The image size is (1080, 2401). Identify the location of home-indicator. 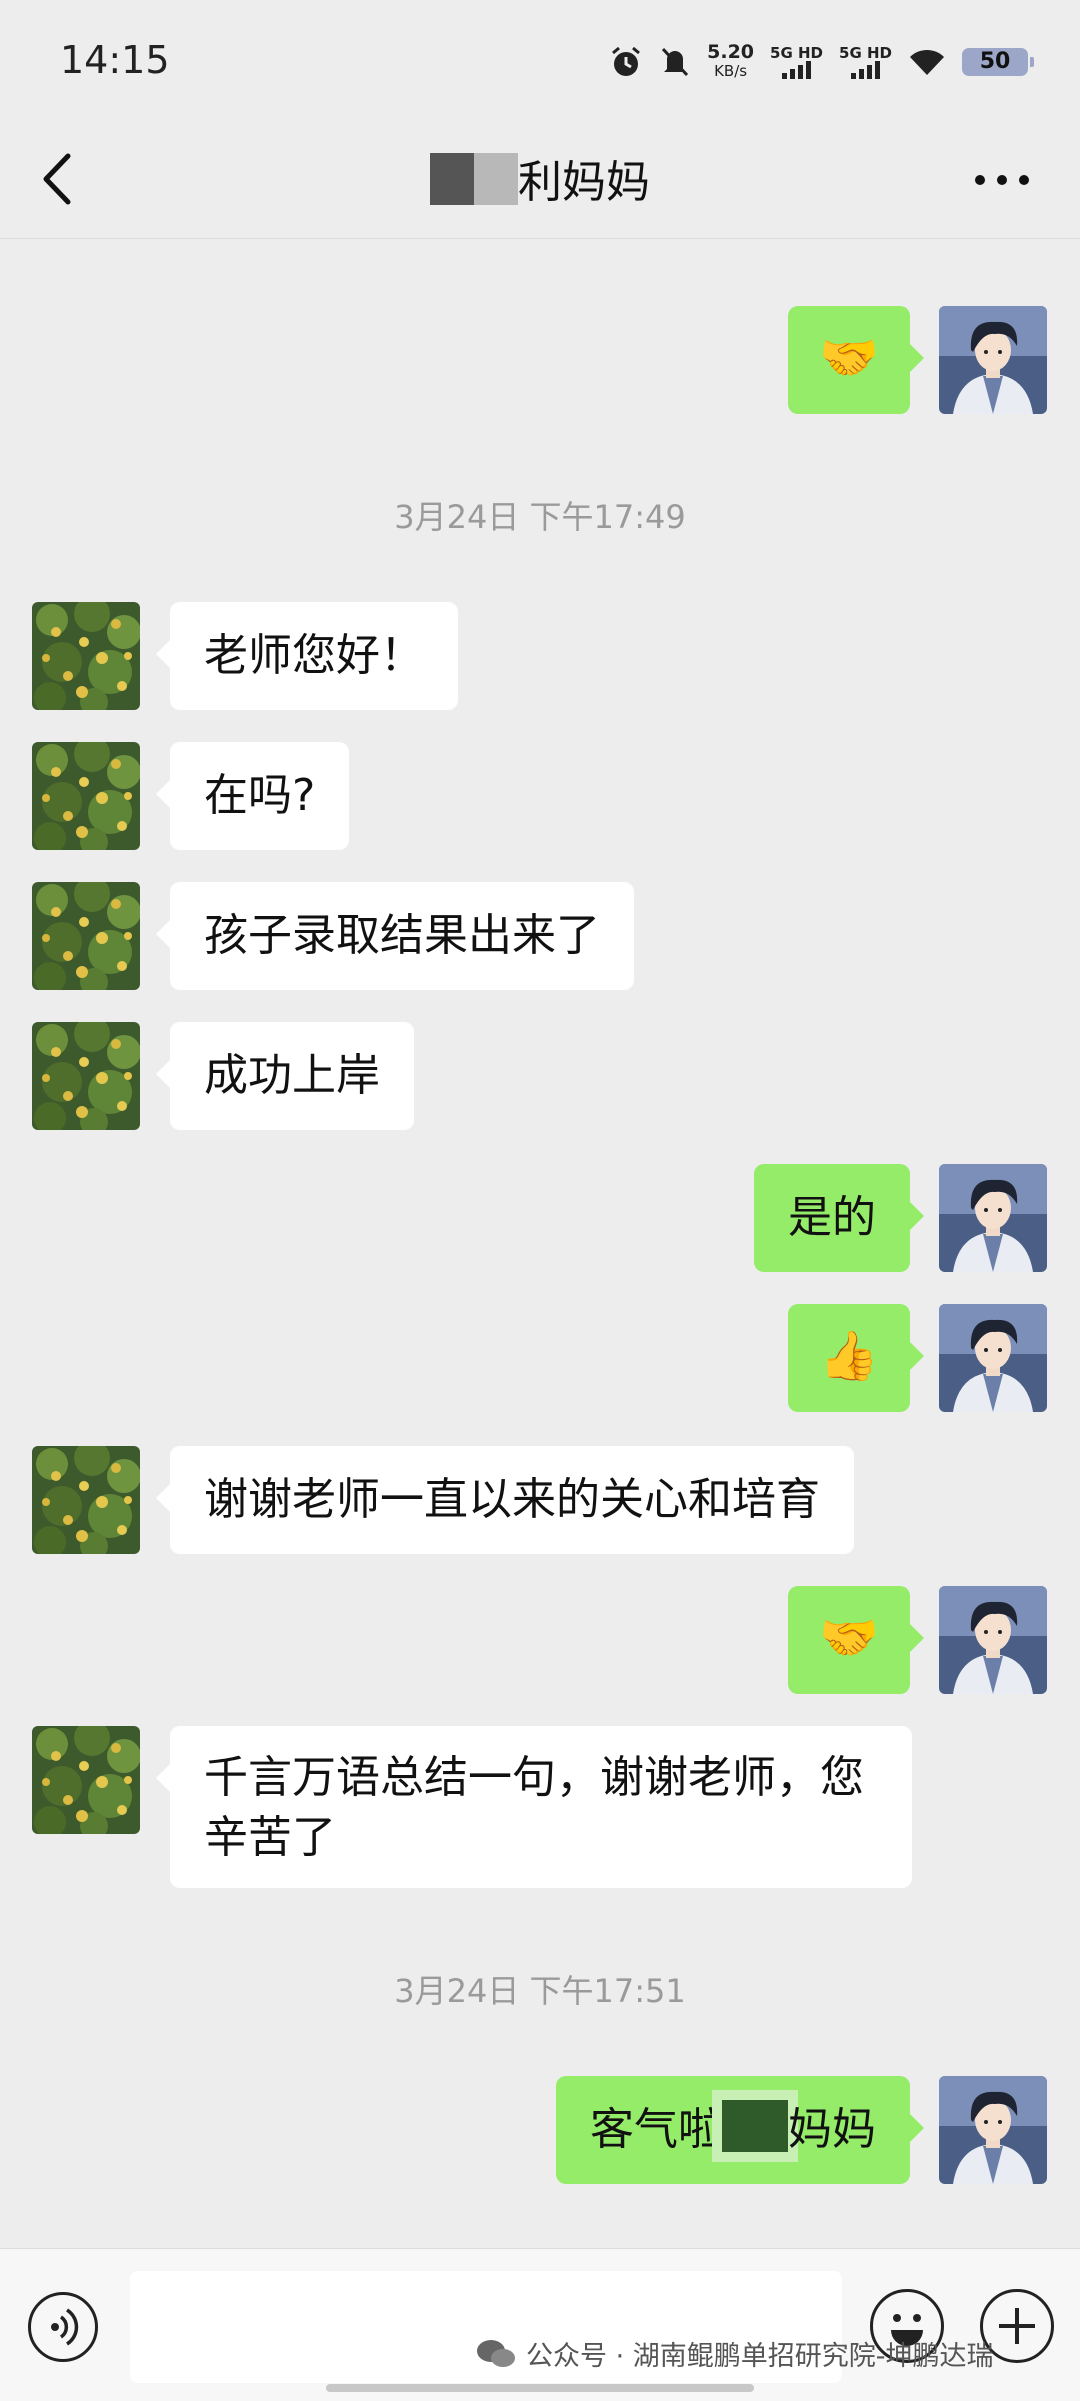
(540, 2388).